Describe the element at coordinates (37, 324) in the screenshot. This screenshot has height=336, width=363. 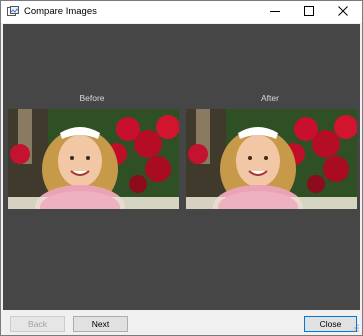
I see `back-button: Back` at that location.